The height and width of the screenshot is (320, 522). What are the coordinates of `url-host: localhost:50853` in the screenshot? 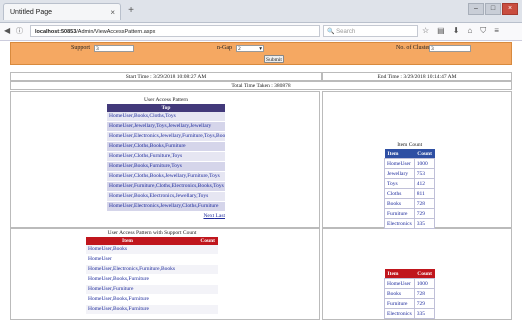 It's located at (56, 32).